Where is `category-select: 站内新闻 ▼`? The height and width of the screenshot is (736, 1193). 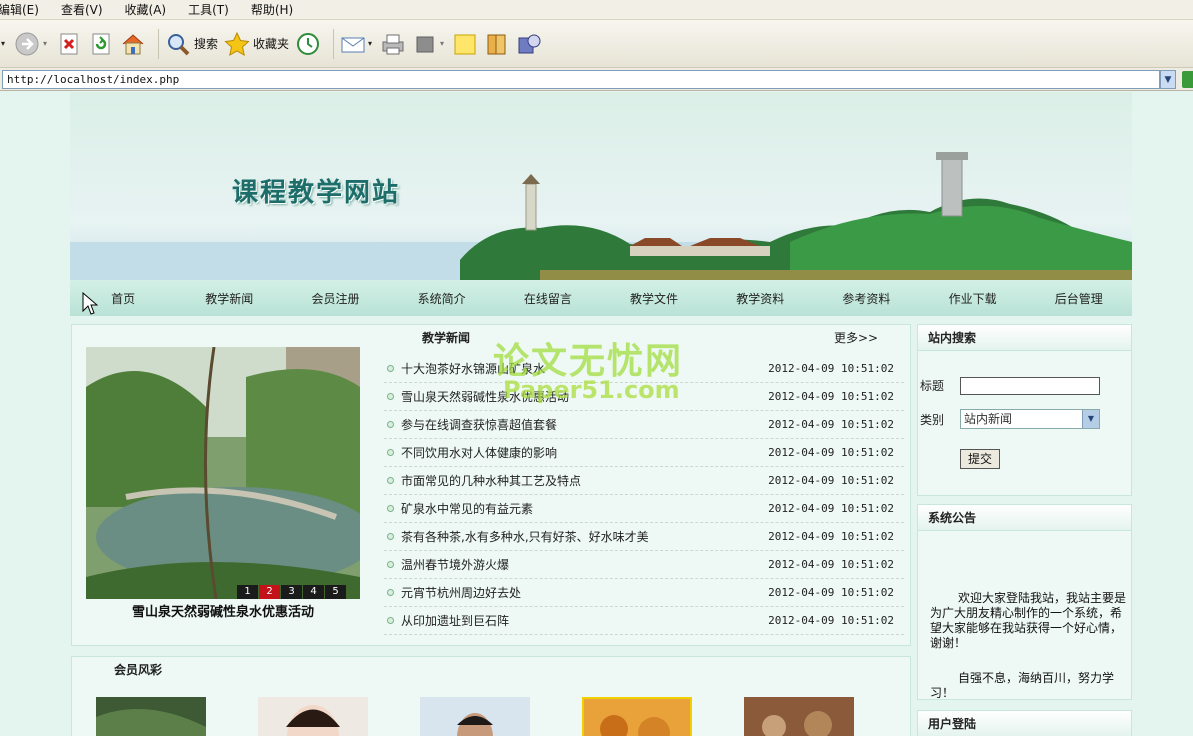 category-select: 站内新闻 ▼ is located at coordinates (1030, 419).